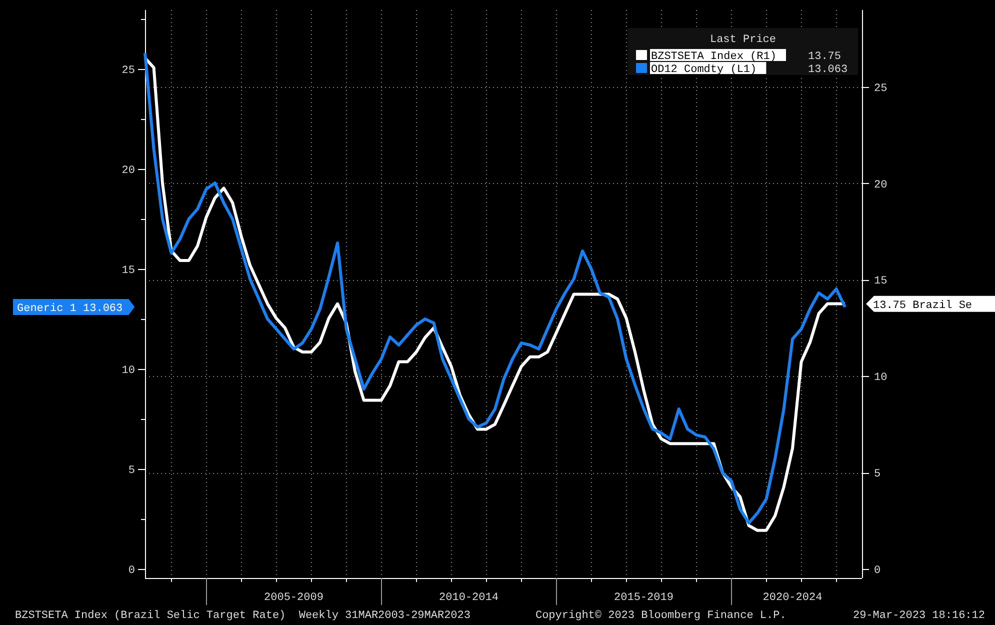 The image size is (995, 625). What do you see at coordinates (918, 616) in the screenshot?
I see `timestamp: 29-Mar-2023 18:16:12` at bounding box center [918, 616].